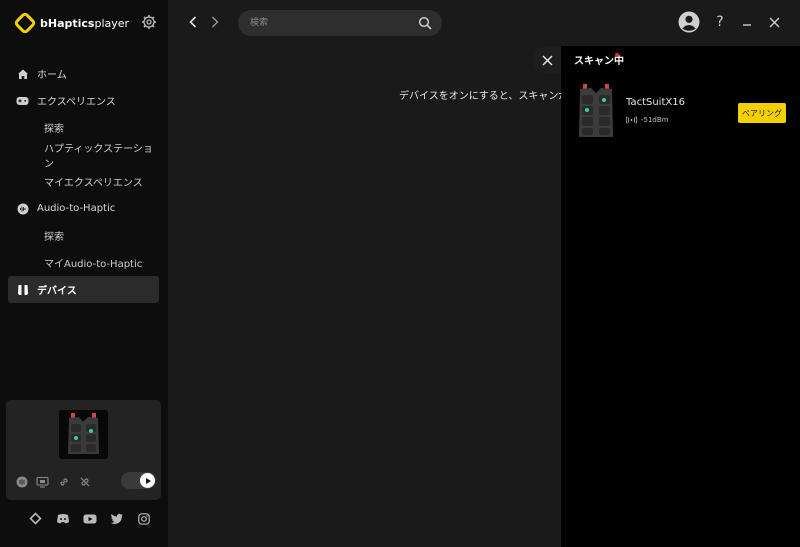 This screenshot has height=547, width=800. I want to click on sidebar-item-label: マイAudio-to-Haptic, so click(93, 264).